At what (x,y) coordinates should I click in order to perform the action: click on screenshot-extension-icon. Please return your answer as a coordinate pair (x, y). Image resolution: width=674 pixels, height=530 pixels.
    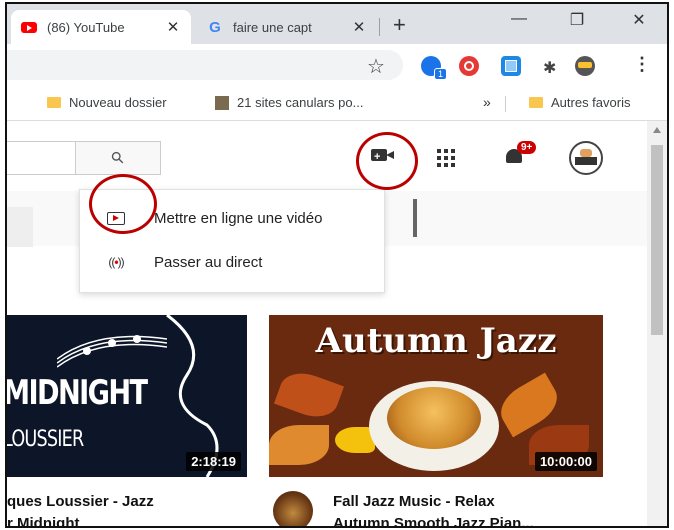
    Looking at the image, I should click on (511, 66).